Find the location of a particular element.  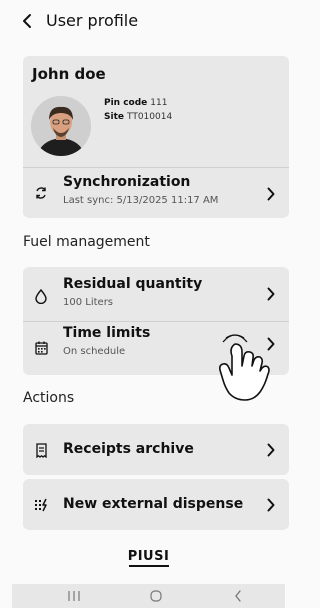

receipts-archive-title: Receipts archive is located at coordinates (128, 449).